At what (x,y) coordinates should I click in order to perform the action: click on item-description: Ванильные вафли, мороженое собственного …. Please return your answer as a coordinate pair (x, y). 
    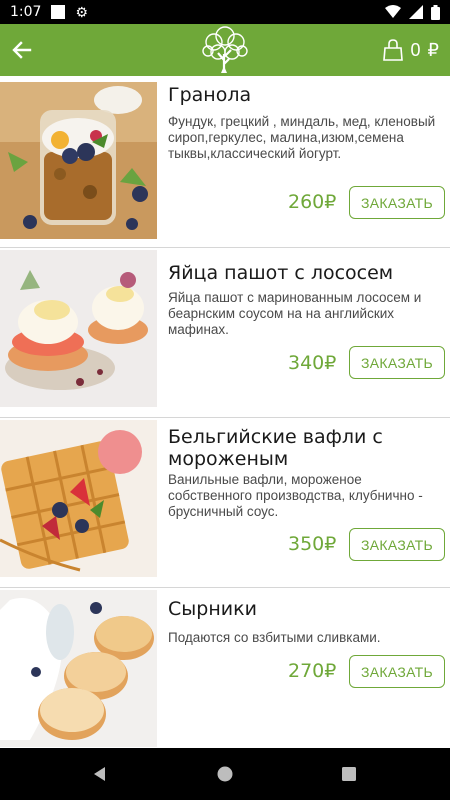
    Looking at the image, I should click on (295, 495).